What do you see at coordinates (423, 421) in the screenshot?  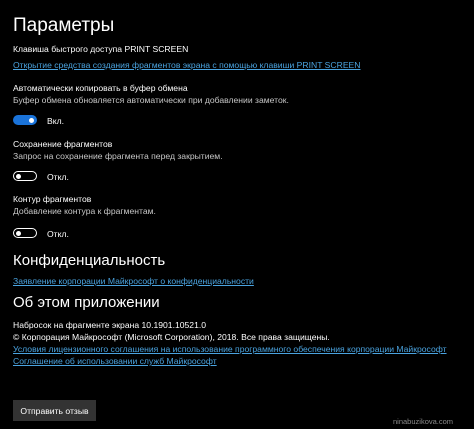 I see `watermark: ninabuzikova.com` at bounding box center [423, 421].